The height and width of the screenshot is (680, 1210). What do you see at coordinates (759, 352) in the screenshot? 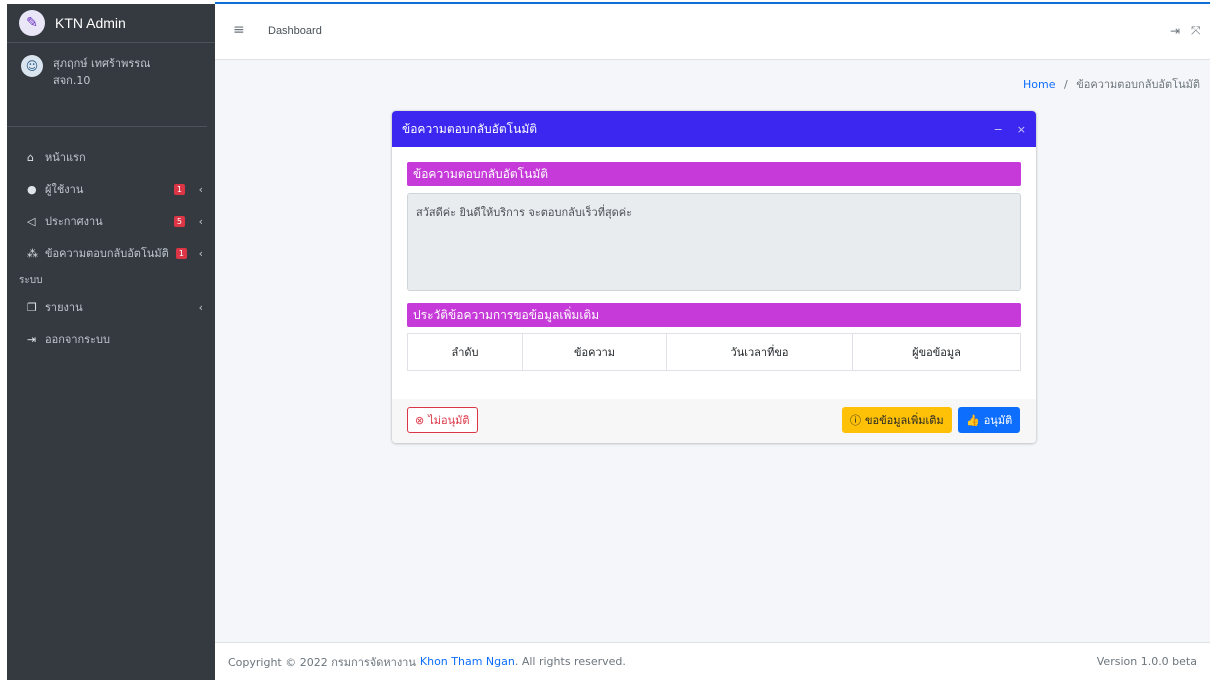
I see `column-header: วันเวลาที่ขอ` at bounding box center [759, 352].